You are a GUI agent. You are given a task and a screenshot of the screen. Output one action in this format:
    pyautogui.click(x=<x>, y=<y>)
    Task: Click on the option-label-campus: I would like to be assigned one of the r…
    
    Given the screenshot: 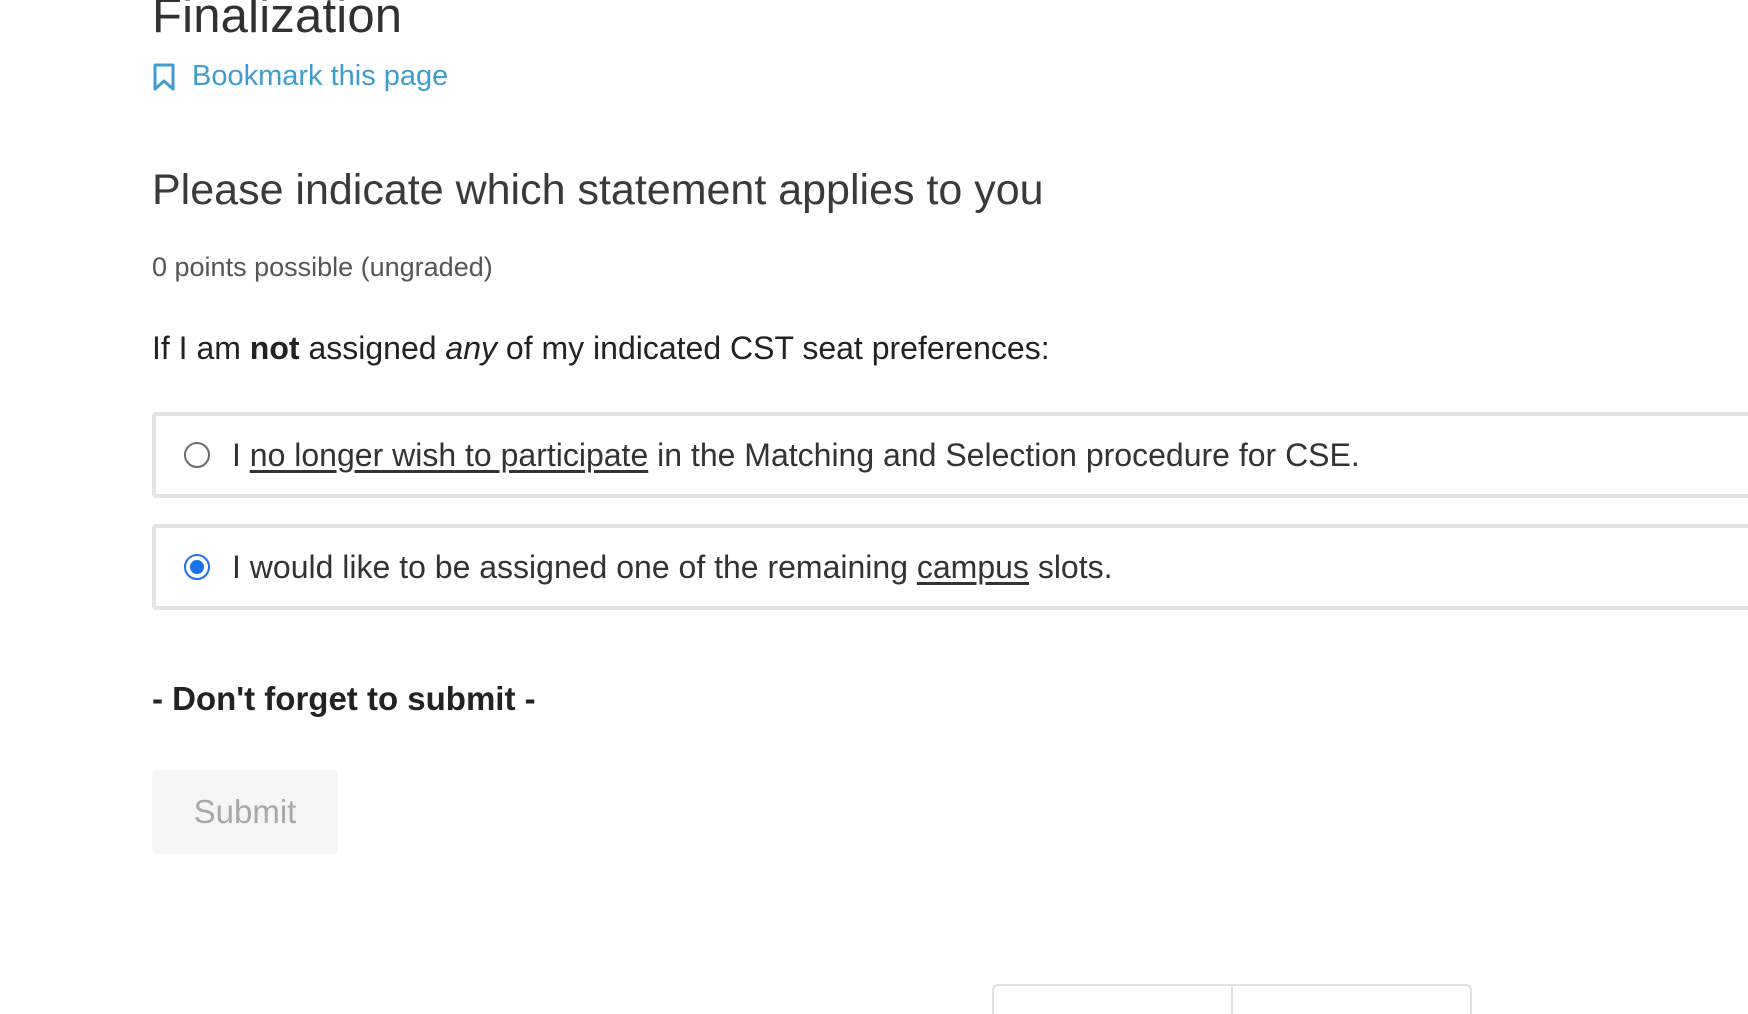 What is the action you would take?
    pyautogui.click(x=672, y=567)
    